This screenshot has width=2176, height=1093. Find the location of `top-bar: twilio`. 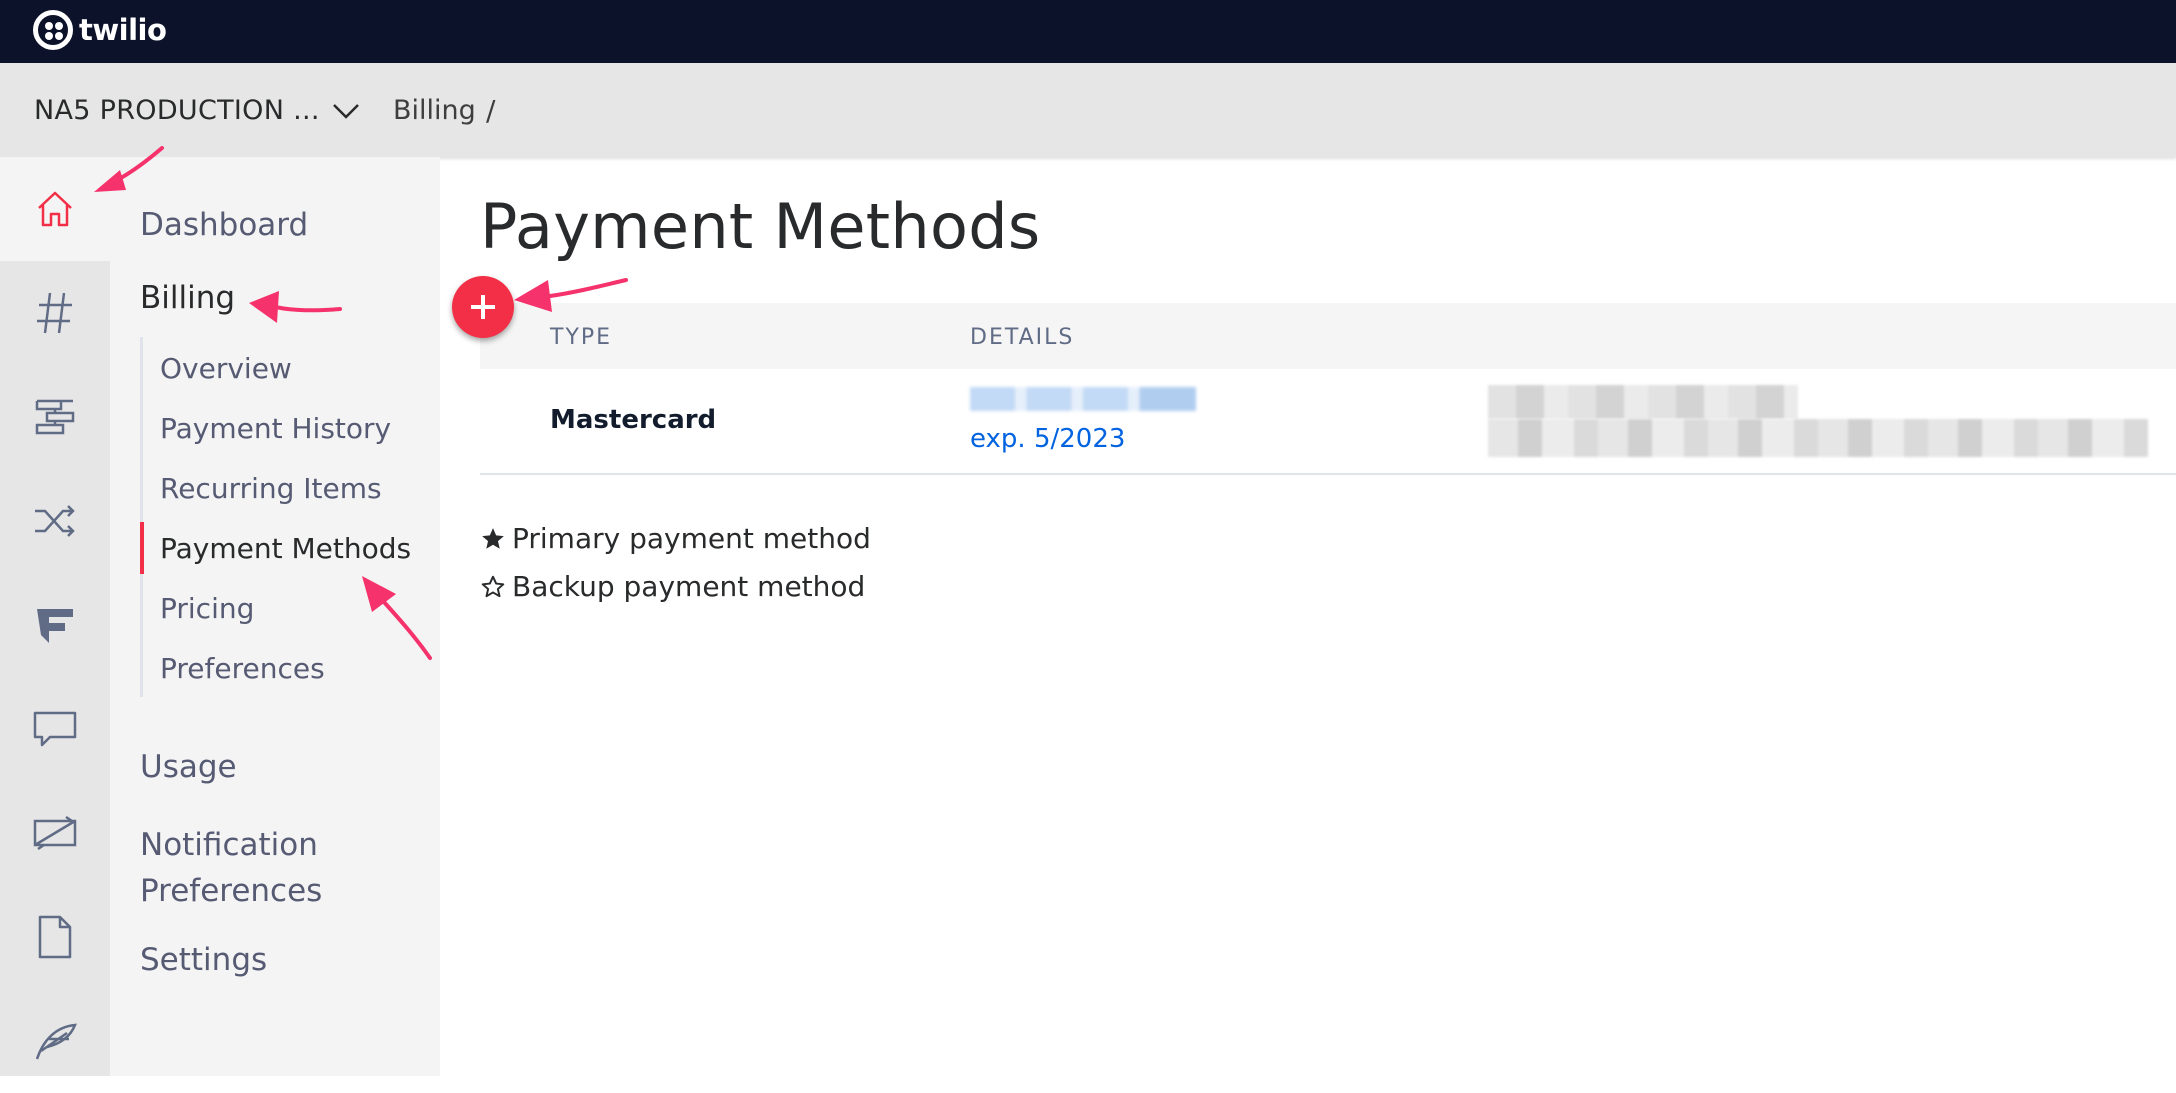

top-bar: twilio is located at coordinates (1088, 31).